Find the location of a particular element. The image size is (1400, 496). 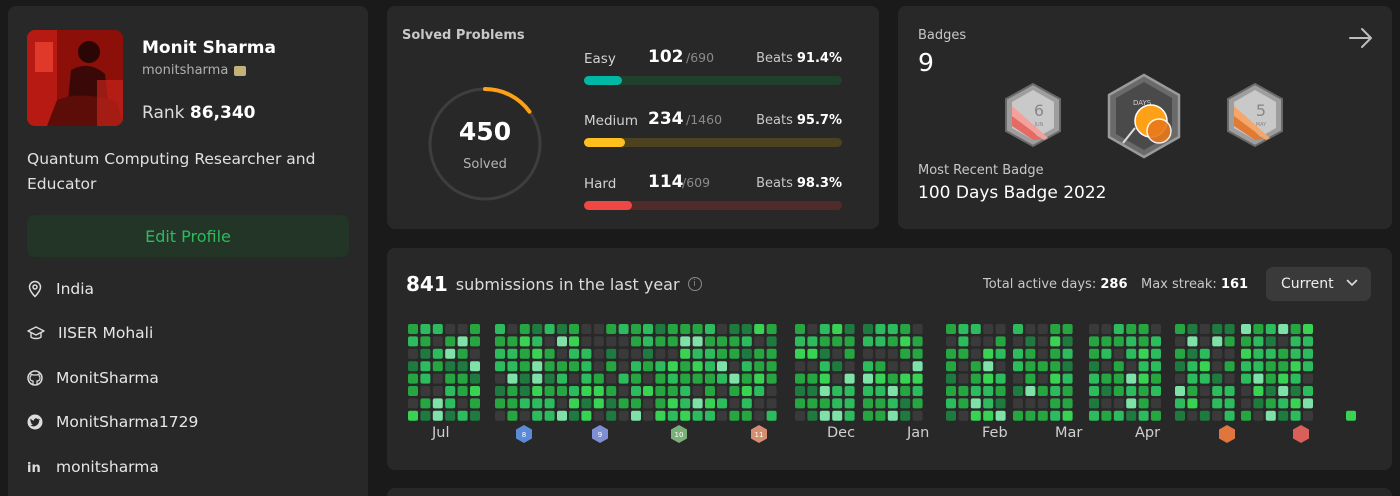

info-twitter: MonitSharma1729 is located at coordinates (112, 422).